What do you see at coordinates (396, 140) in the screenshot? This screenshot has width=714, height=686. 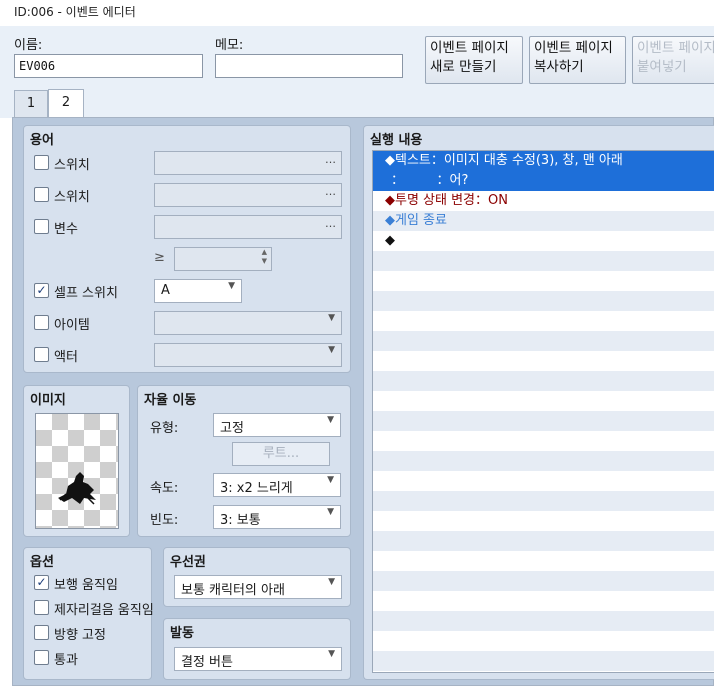 I see `contents-title: 실행 내용` at bounding box center [396, 140].